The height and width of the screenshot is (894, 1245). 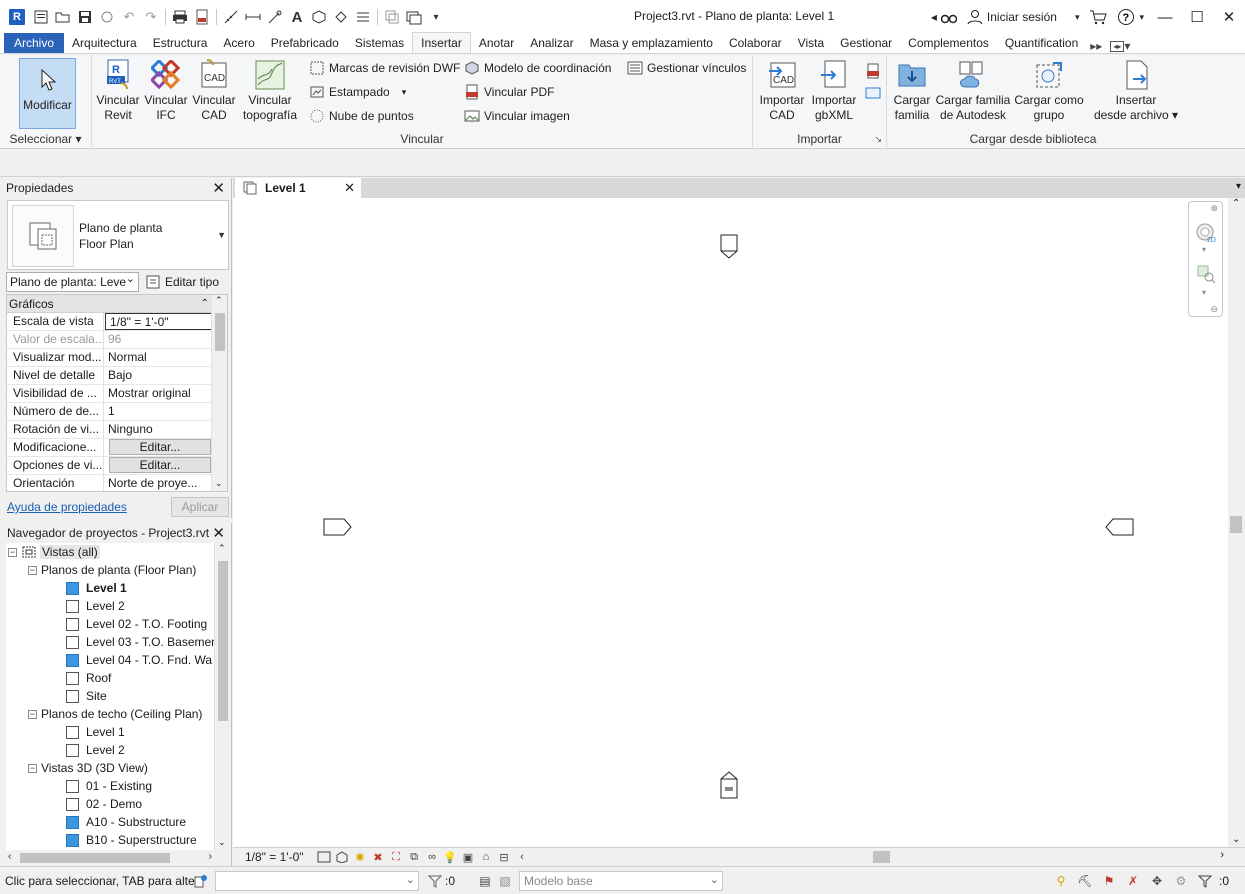 I want to click on tab-vista: Vista, so click(x=811, y=43).